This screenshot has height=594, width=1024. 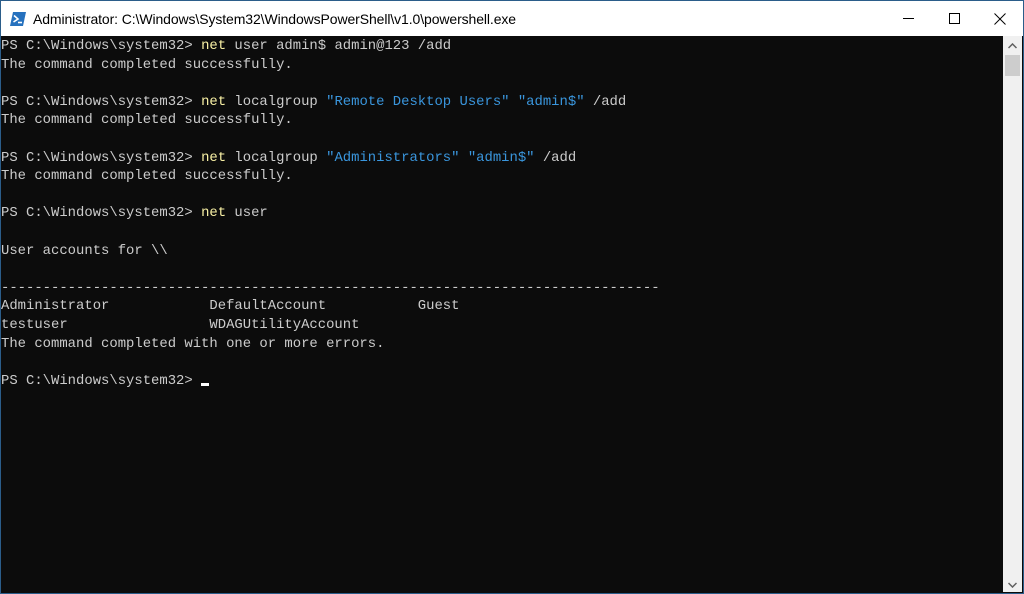 I want to click on command-string-arg: "Remote Desktop Users", so click(x=418, y=101).